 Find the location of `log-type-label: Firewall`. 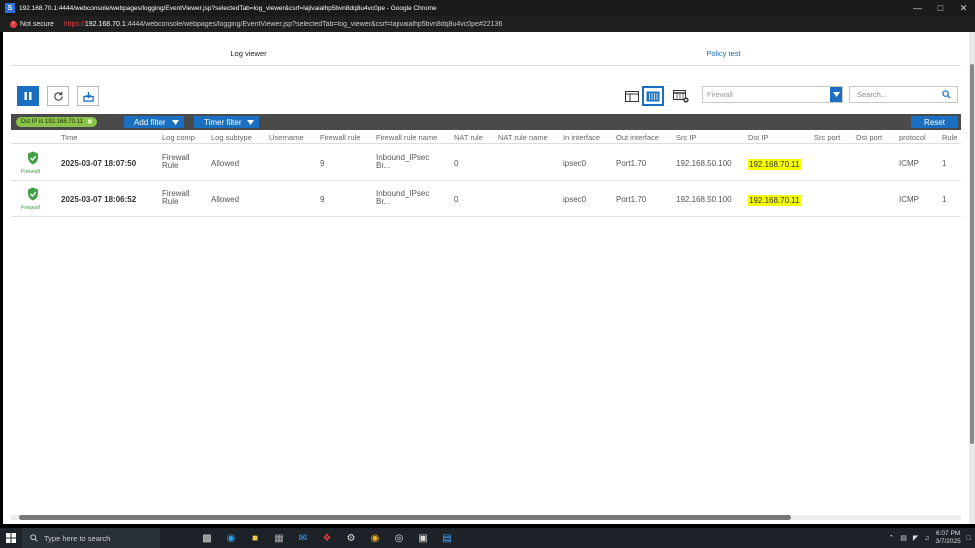

log-type-label: Firewall is located at coordinates (30, 208).